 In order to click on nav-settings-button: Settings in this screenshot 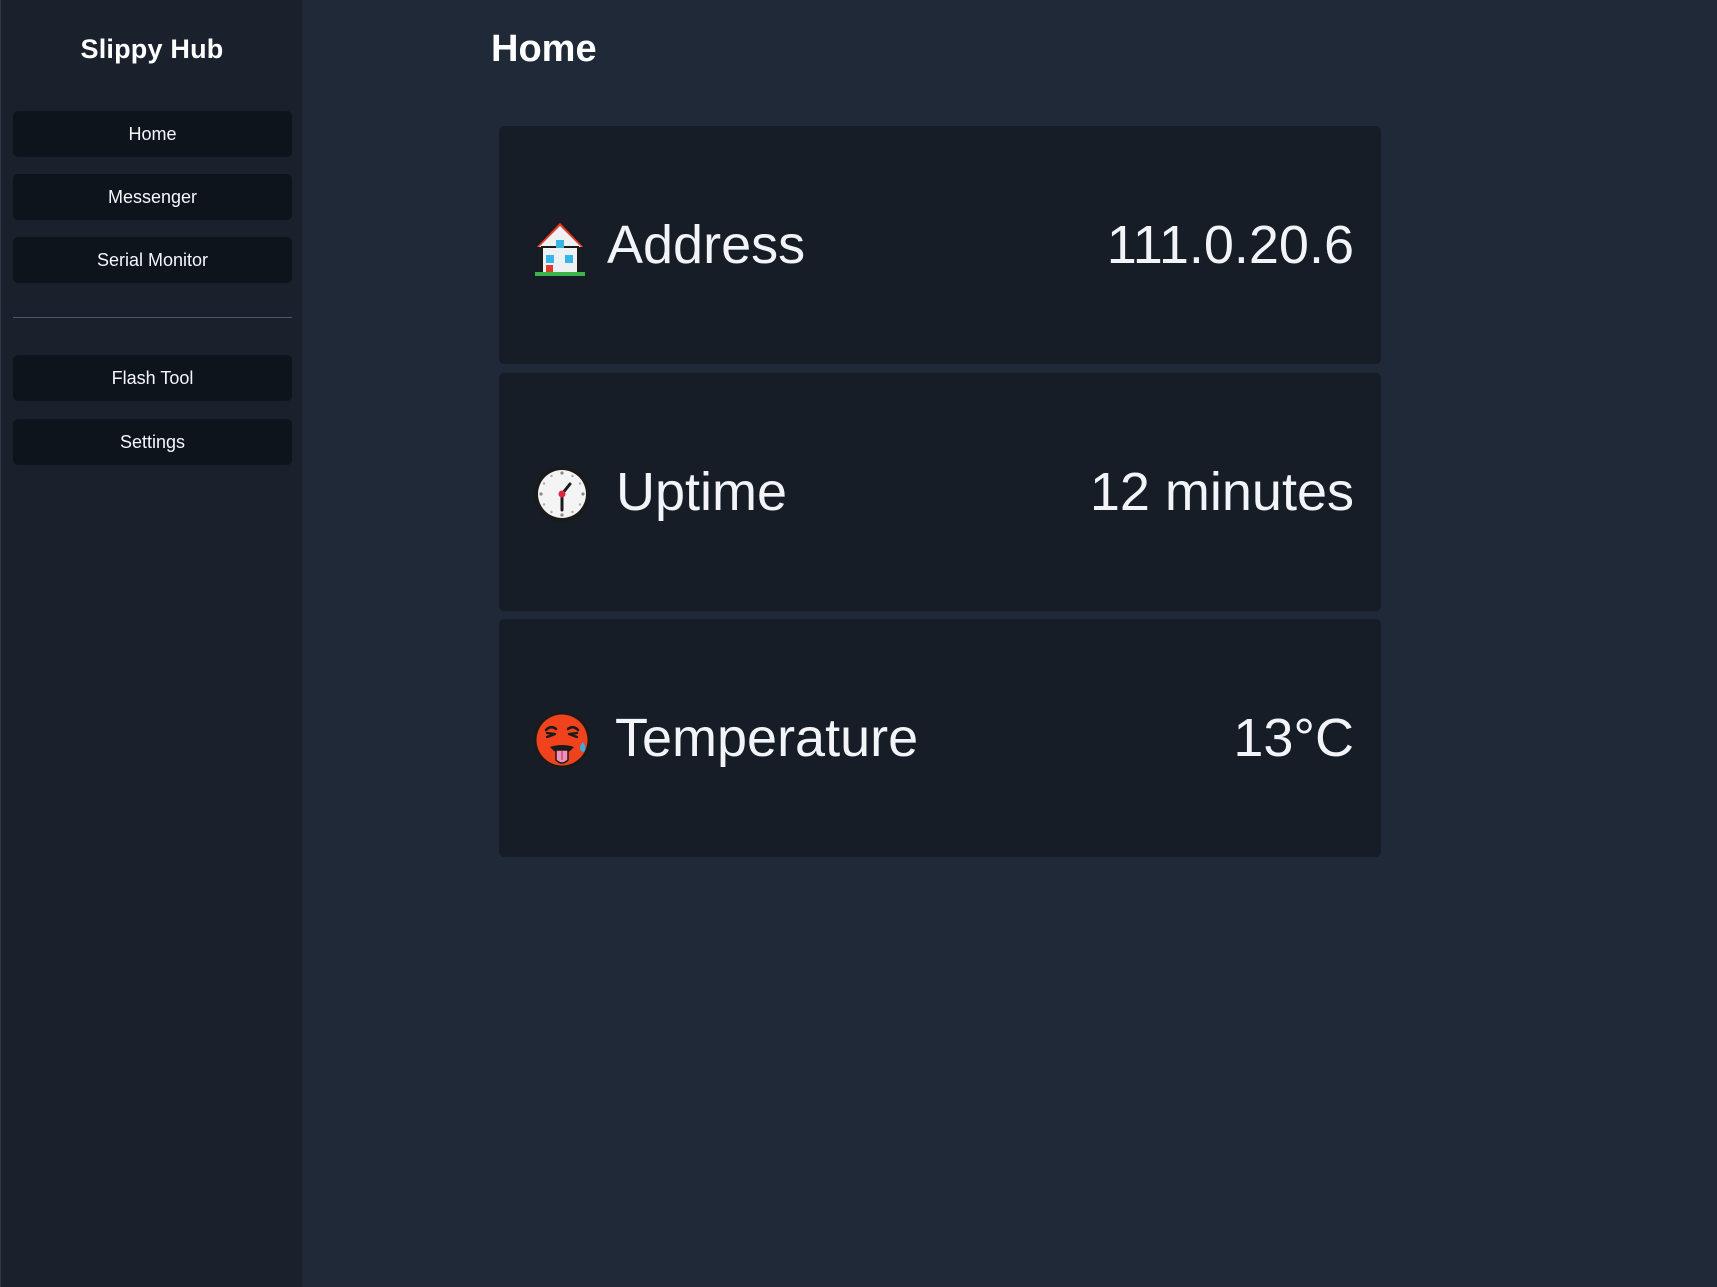, I will do `click(152, 442)`.